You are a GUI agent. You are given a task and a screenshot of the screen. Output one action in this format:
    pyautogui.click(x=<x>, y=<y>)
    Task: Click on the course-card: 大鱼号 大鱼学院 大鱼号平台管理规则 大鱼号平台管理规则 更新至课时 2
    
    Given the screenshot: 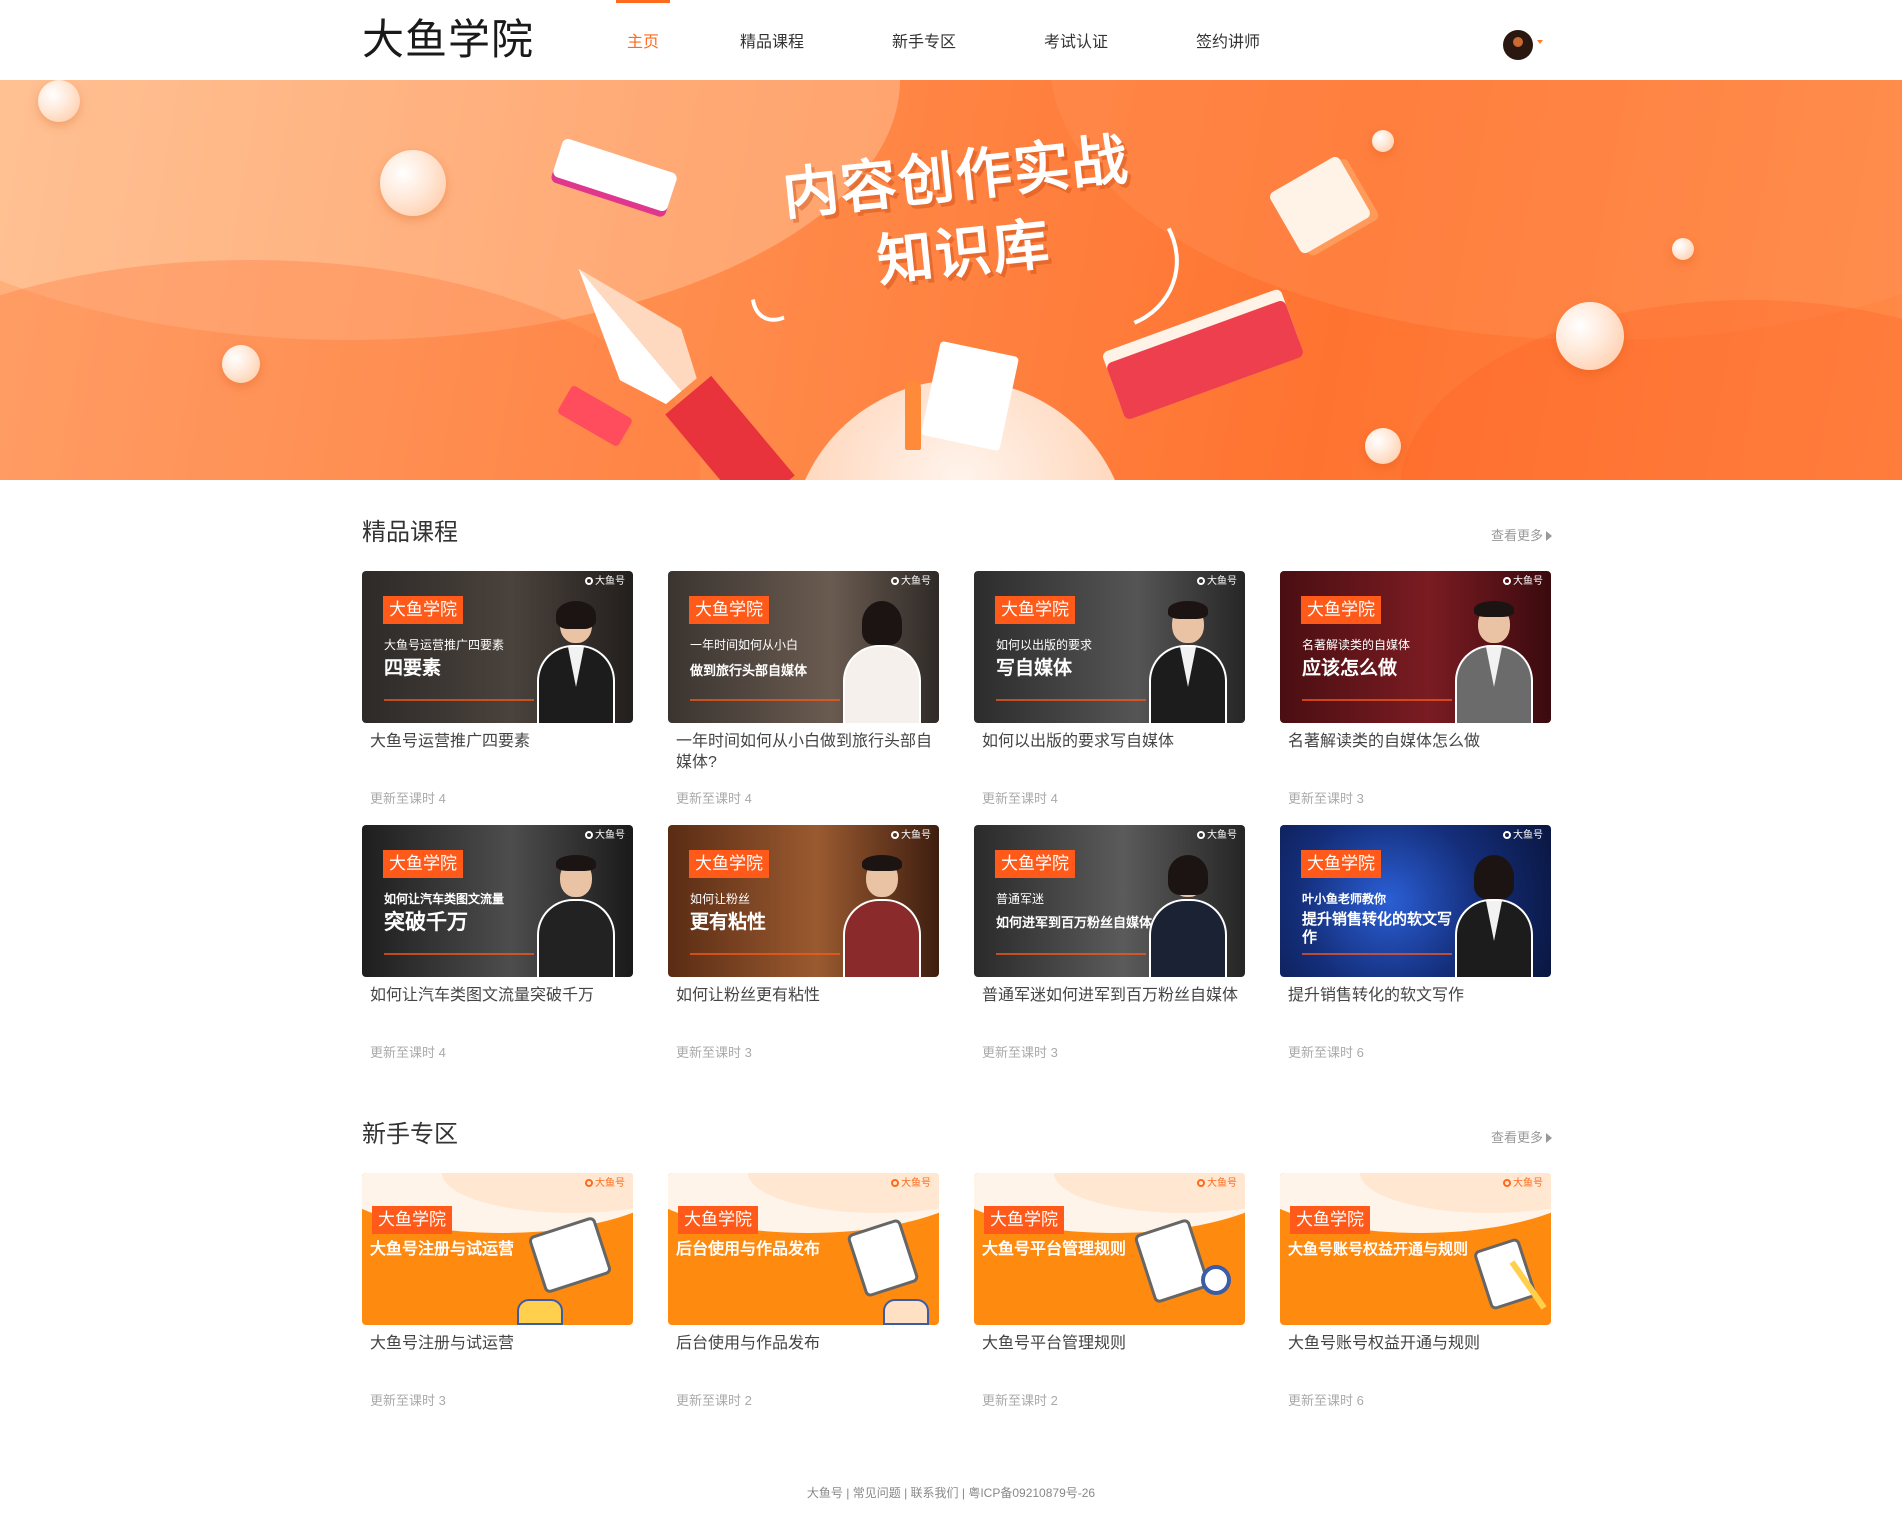 What is the action you would take?
    pyautogui.click(x=1109, y=1297)
    